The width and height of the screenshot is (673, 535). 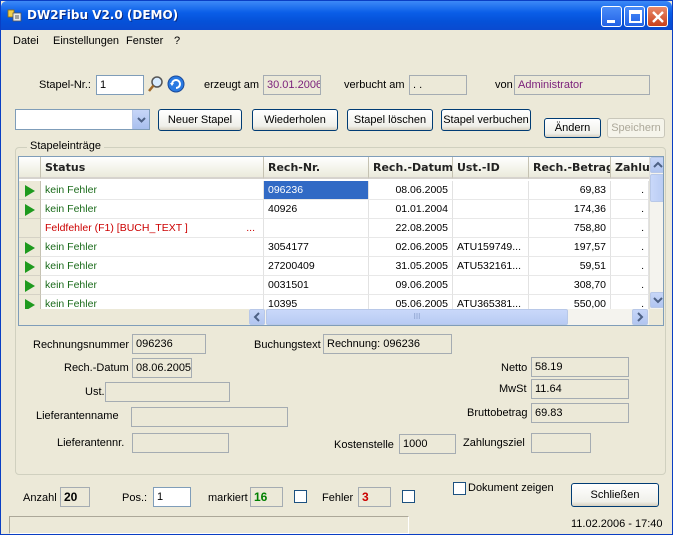 I want to click on scroll-down-button, so click(x=656, y=300).